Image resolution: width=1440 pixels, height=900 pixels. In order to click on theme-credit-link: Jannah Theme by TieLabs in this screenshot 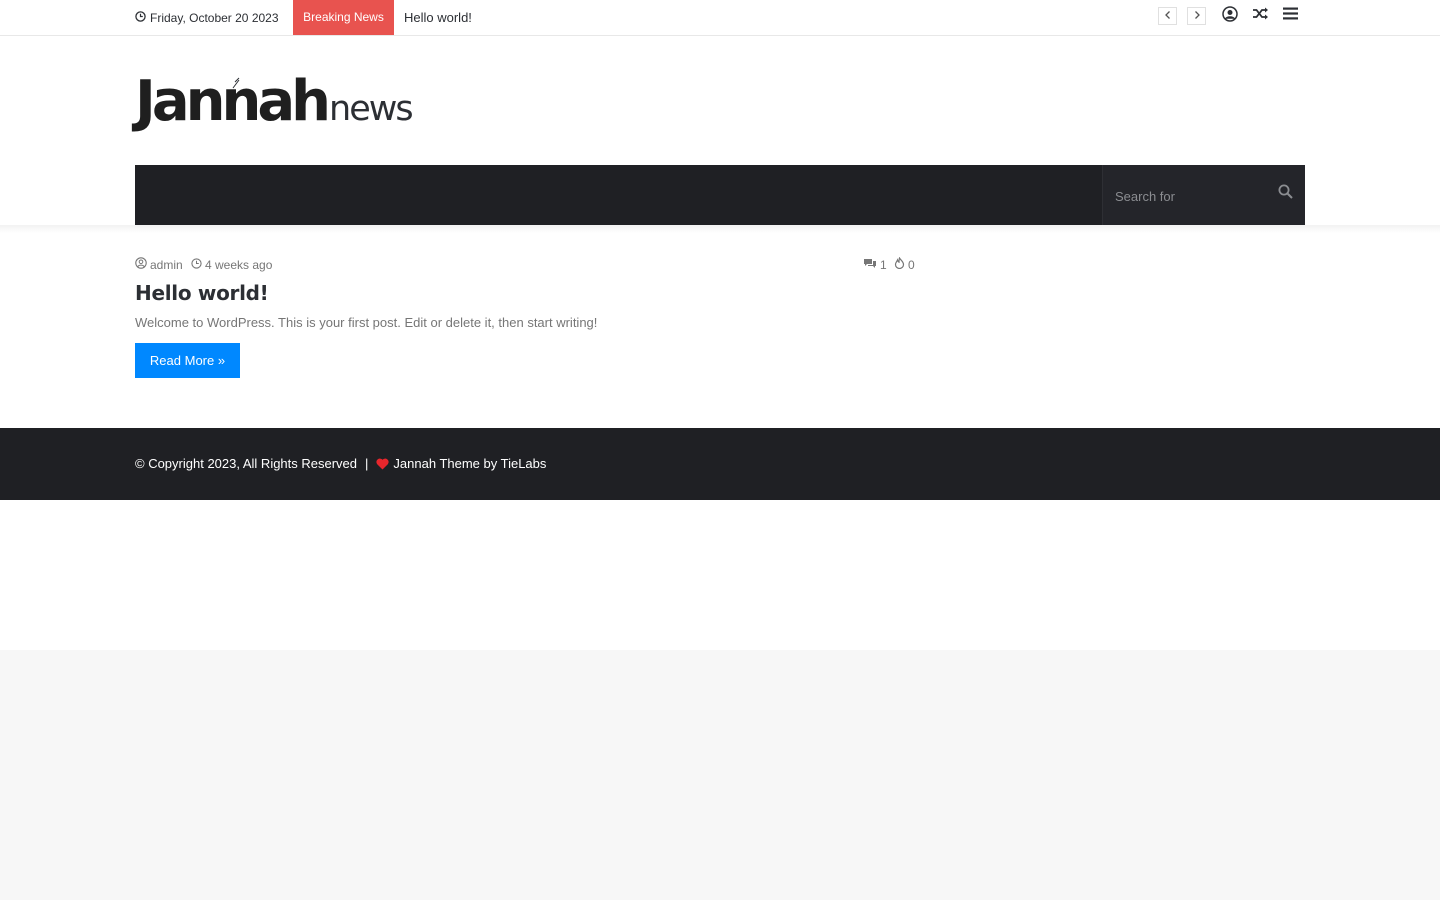, I will do `click(469, 464)`.